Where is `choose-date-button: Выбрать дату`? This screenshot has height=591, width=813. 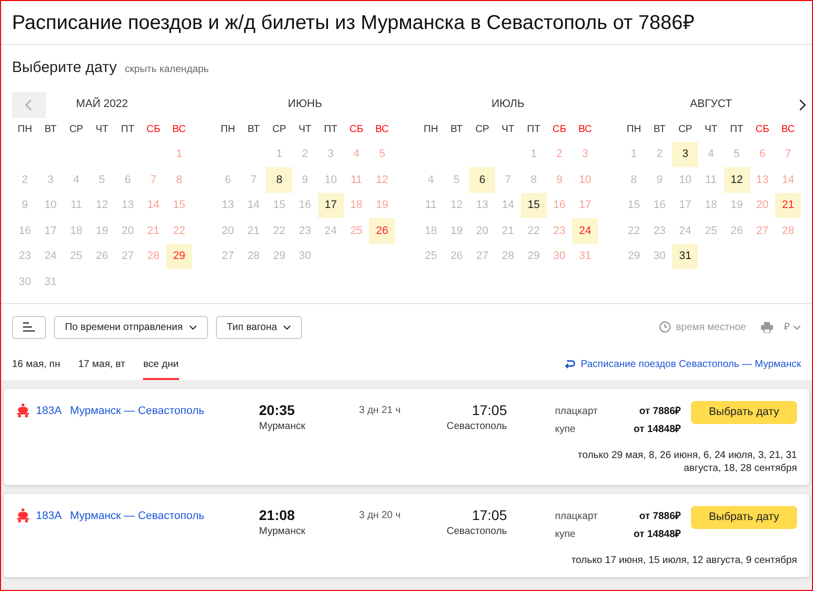 choose-date-button: Выбрать дату is located at coordinates (744, 412).